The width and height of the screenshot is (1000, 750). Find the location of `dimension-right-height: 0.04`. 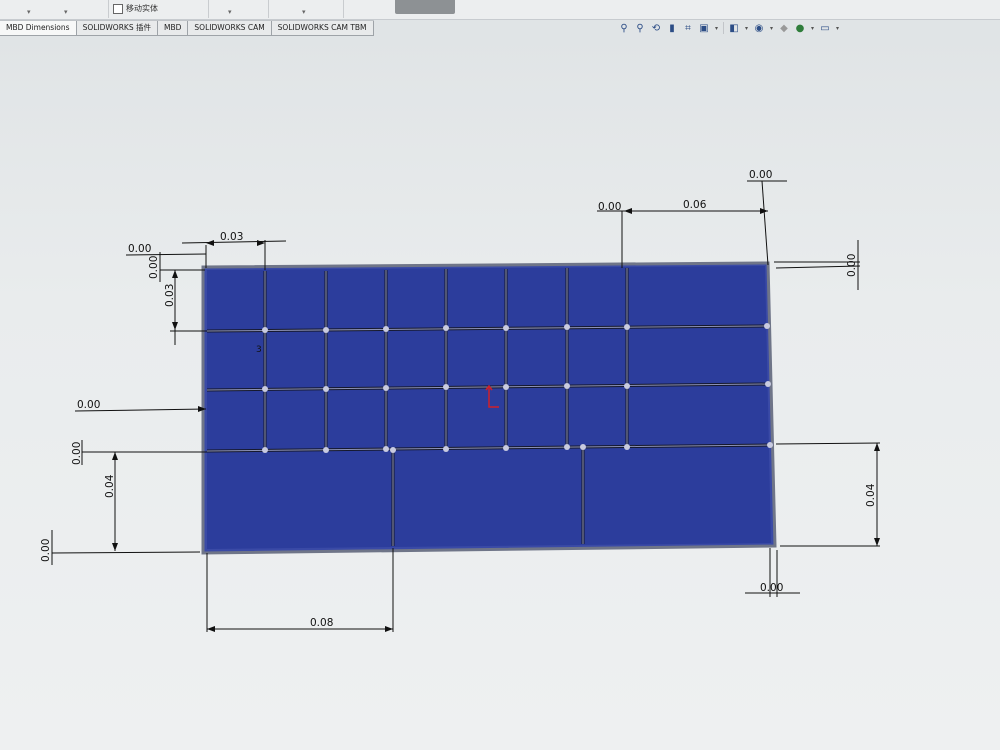

dimension-right-height: 0.04 is located at coordinates (871, 495).